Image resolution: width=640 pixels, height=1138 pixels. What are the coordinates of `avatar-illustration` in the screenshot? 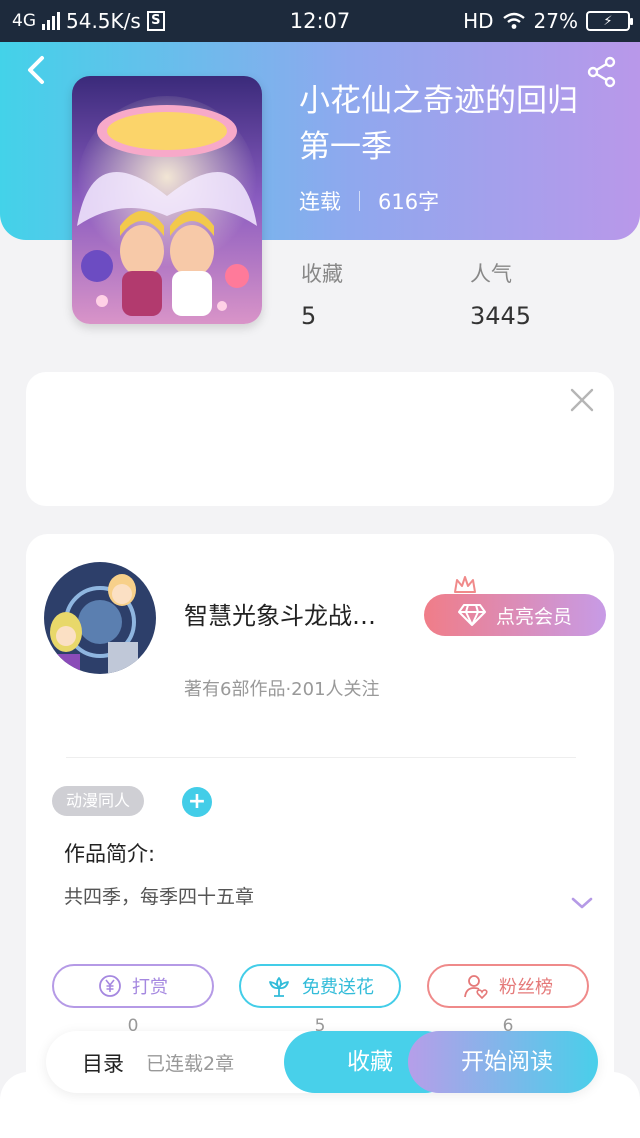 It's located at (100, 618).